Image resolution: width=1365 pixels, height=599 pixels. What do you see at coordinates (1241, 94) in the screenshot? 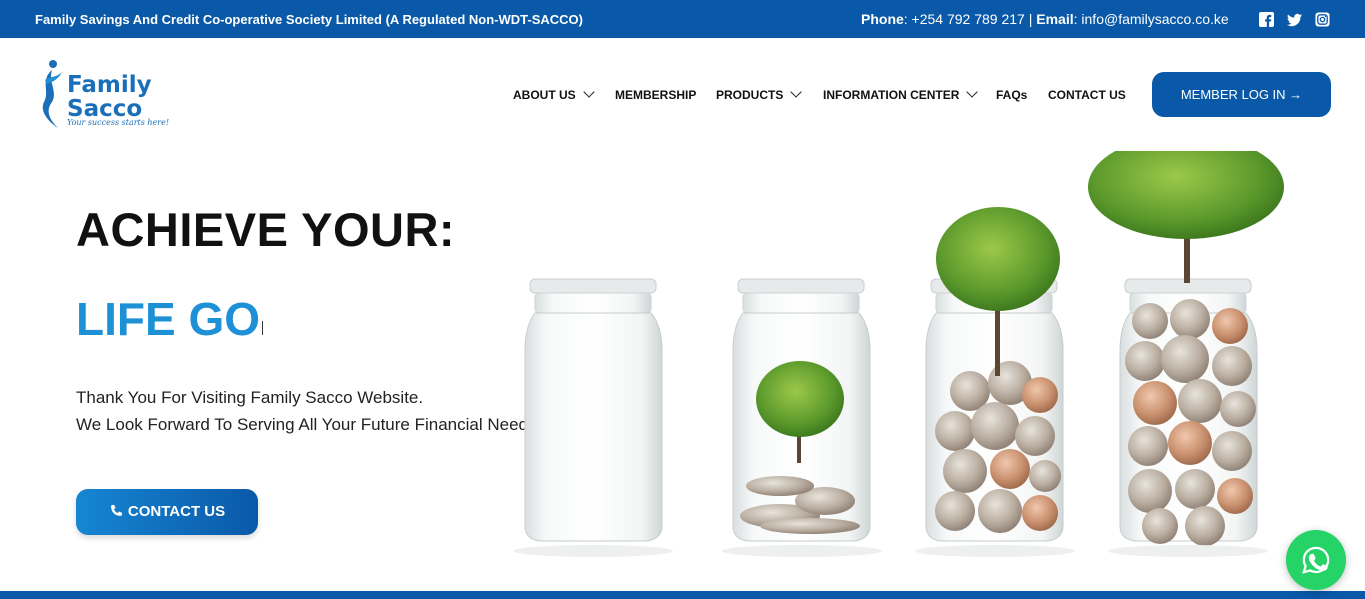
I see `member-login-button: MEMBER LOG IN →` at bounding box center [1241, 94].